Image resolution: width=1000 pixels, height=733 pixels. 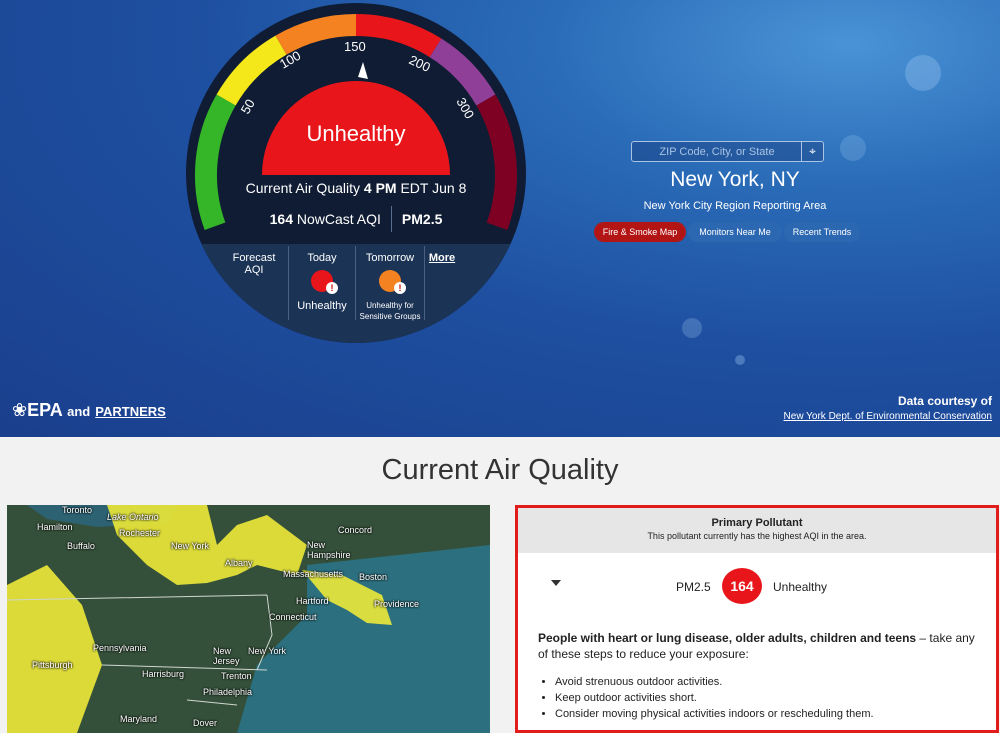 I want to click on map-label: Hamilton, so click(x=55, y=527).